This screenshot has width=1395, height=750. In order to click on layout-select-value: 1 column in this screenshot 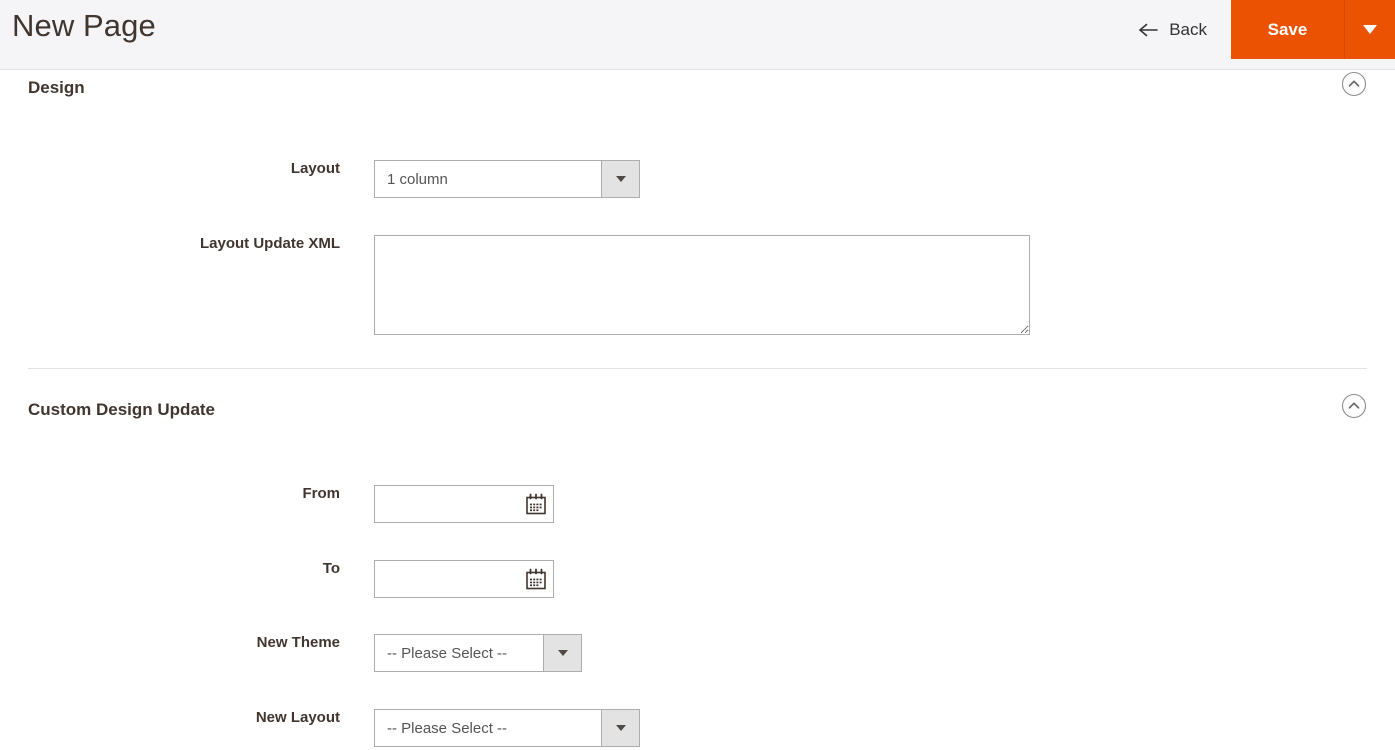, I will do `click(488, 179)`.